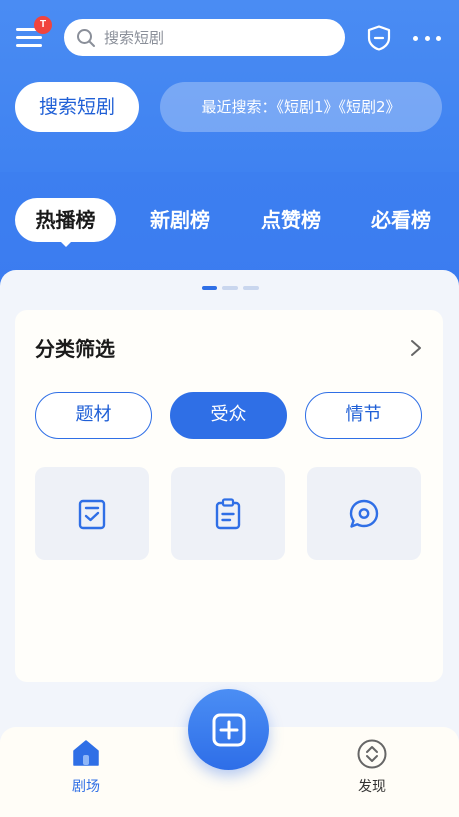 This screenshot has height=817, width=459. What do you see at coordinates (86, 37) in the screenshot?
I see `search-icon` at bounding box center [86, 37].